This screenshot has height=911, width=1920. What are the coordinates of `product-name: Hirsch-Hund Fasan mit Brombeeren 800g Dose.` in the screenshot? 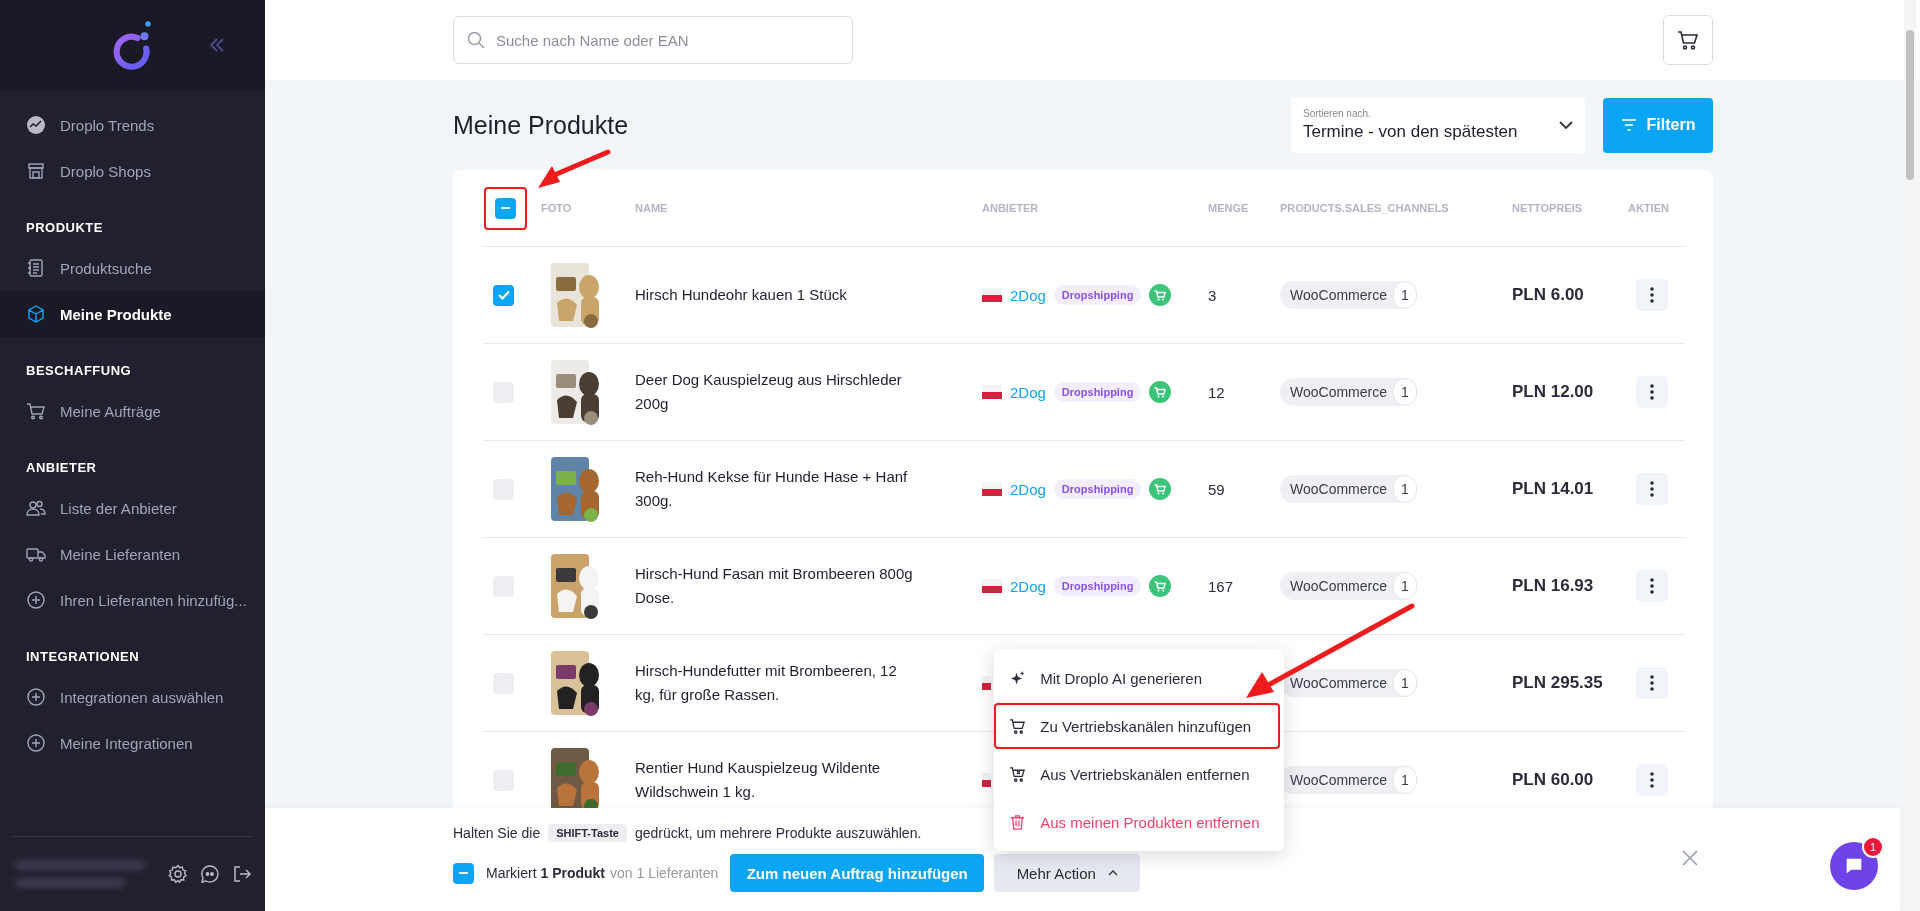 It's located at (774, 586).